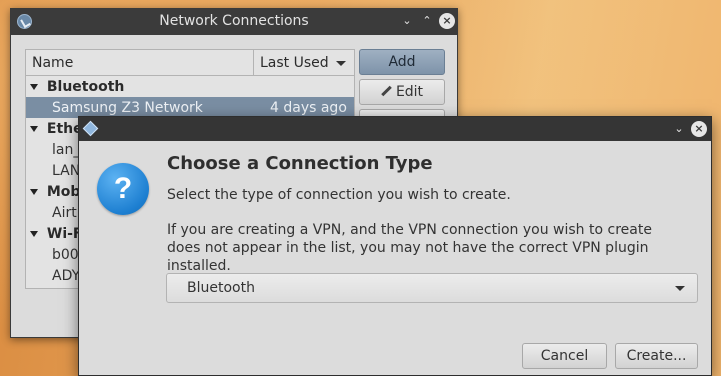 The image size is (721, 376). I want to click on pencil-icon, so click(386, 91).